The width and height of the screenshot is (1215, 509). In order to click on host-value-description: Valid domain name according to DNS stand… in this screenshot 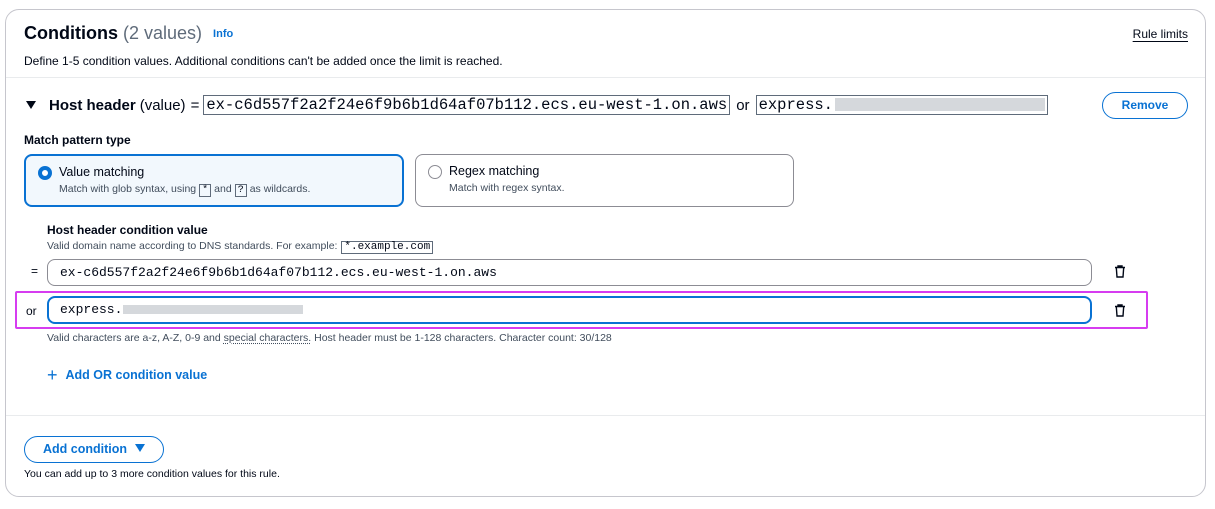, I will do `click(241, 247)`.